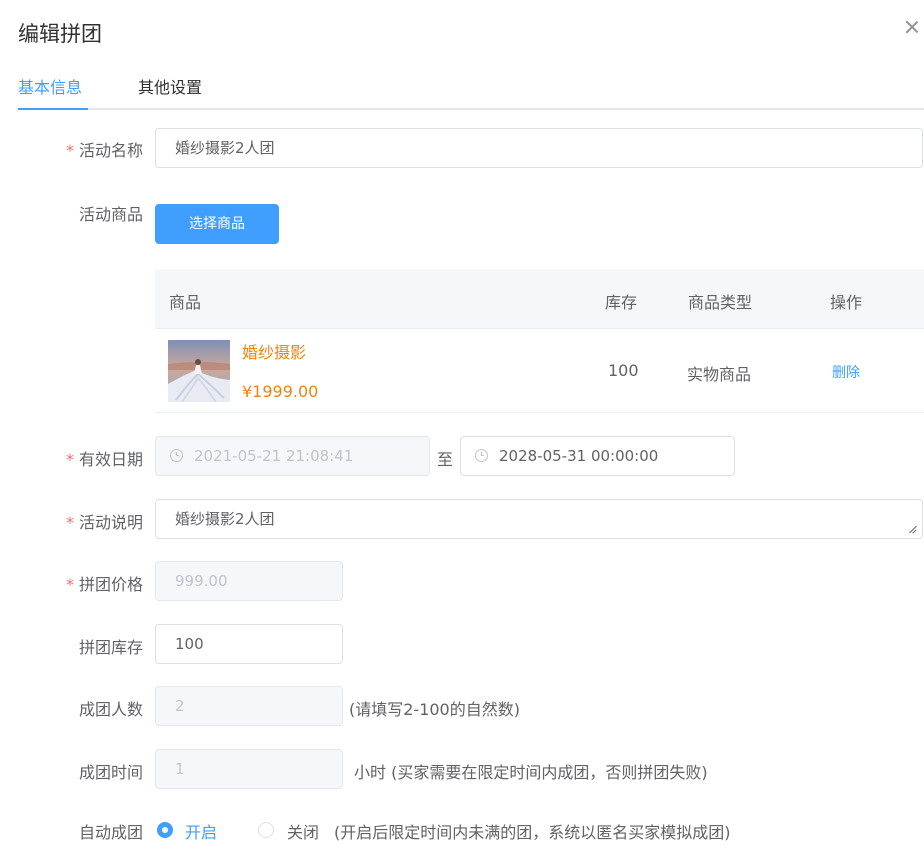 Image resolution: width=924 pixels, height=866 pixels. I want to click on select-product-button: 选择商品, so click(217, 224).